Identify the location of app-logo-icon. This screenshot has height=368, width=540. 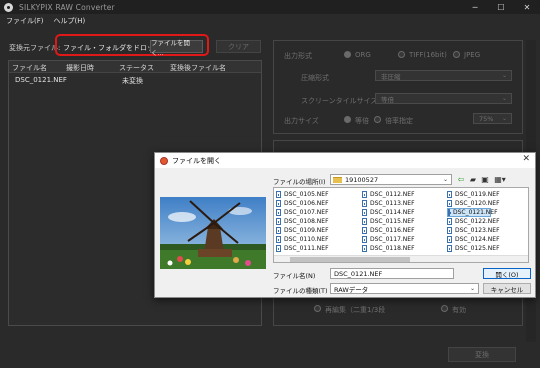
(8, 7).